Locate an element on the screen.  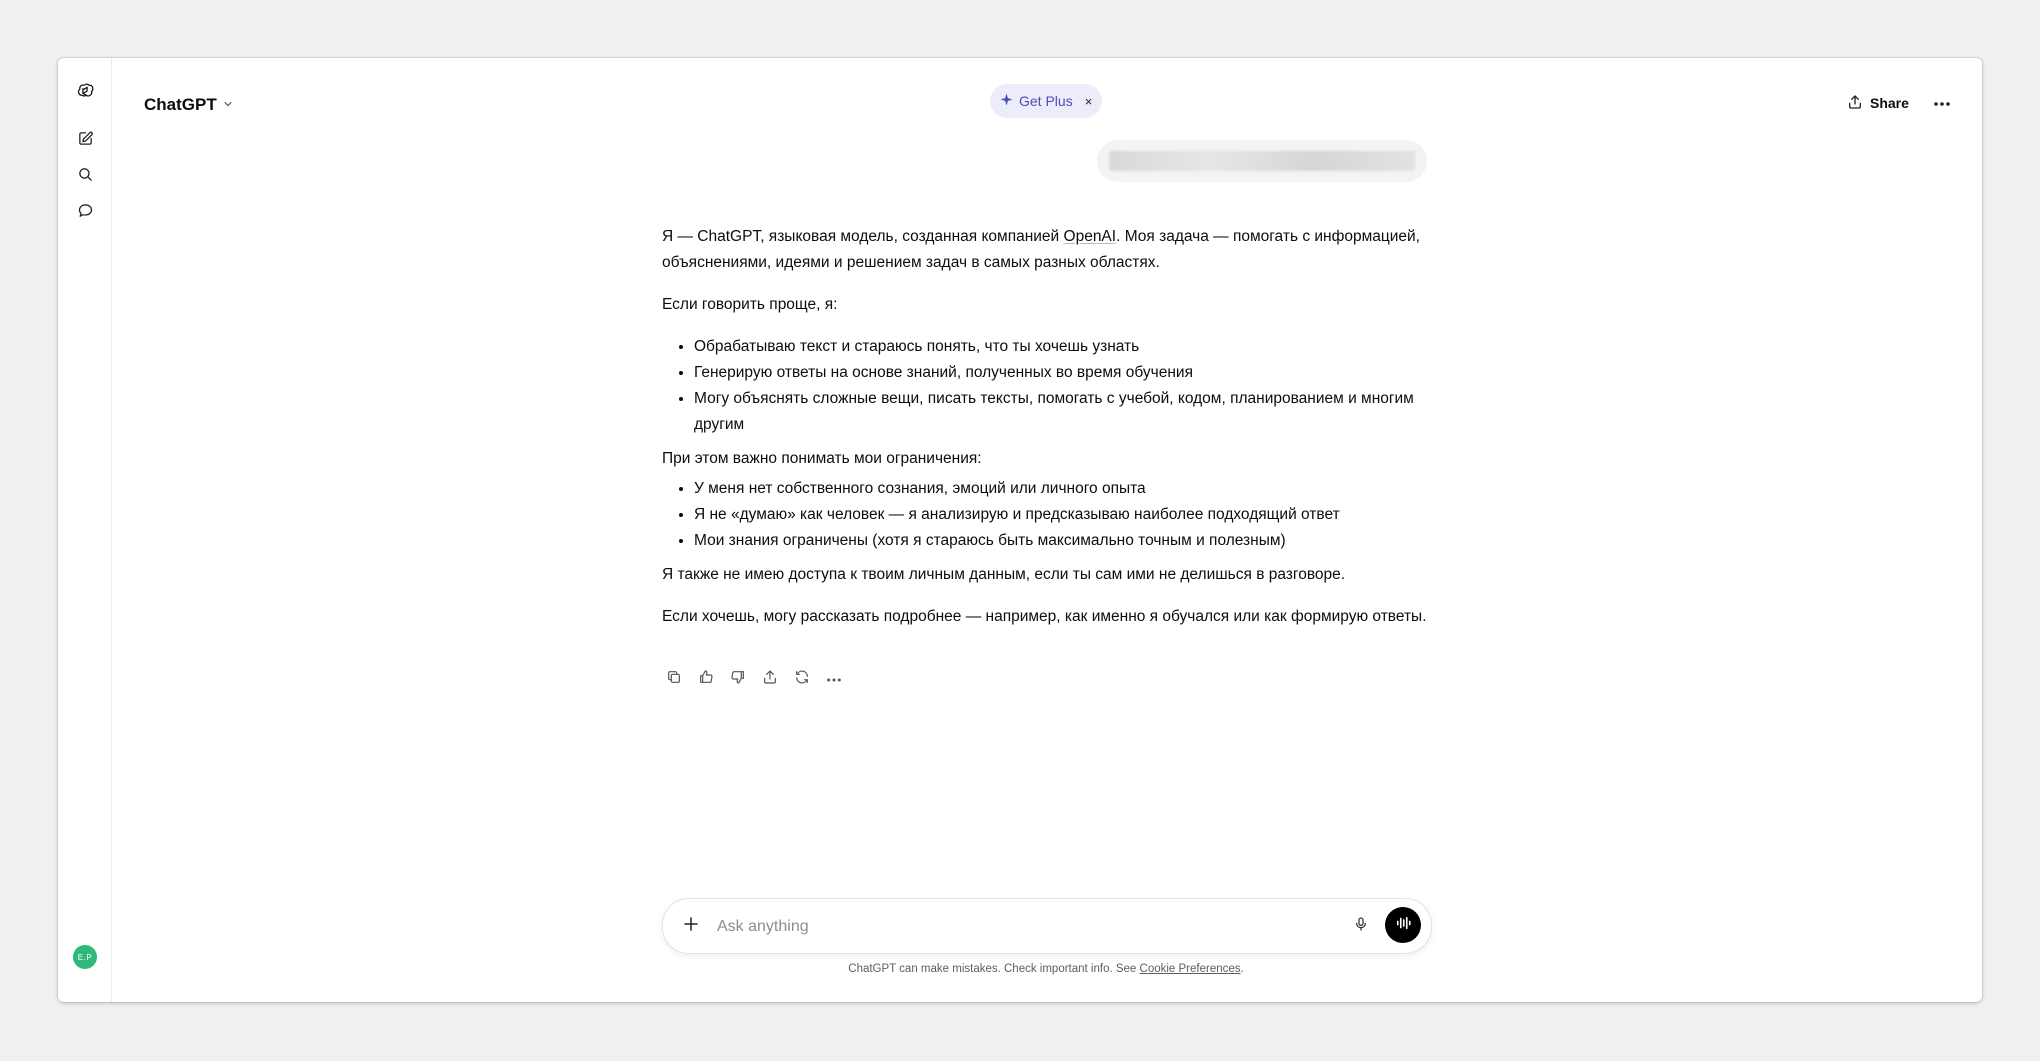
get-plus-label: Get Plus is located at coordinates (1046, 101).